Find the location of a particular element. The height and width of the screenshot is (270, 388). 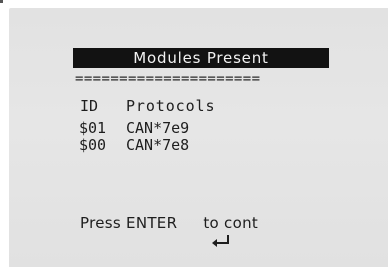

protocols-column-header: Protocols is located at coordinates (171, 106).